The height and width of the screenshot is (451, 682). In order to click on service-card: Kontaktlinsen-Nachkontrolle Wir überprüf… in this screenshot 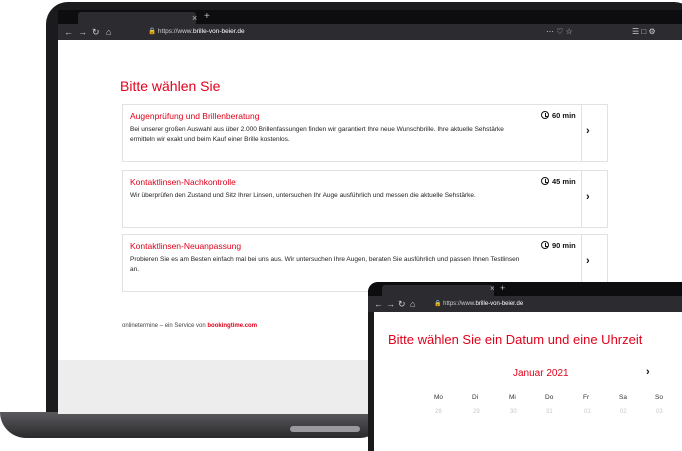, I will do `click(365, 199)`.